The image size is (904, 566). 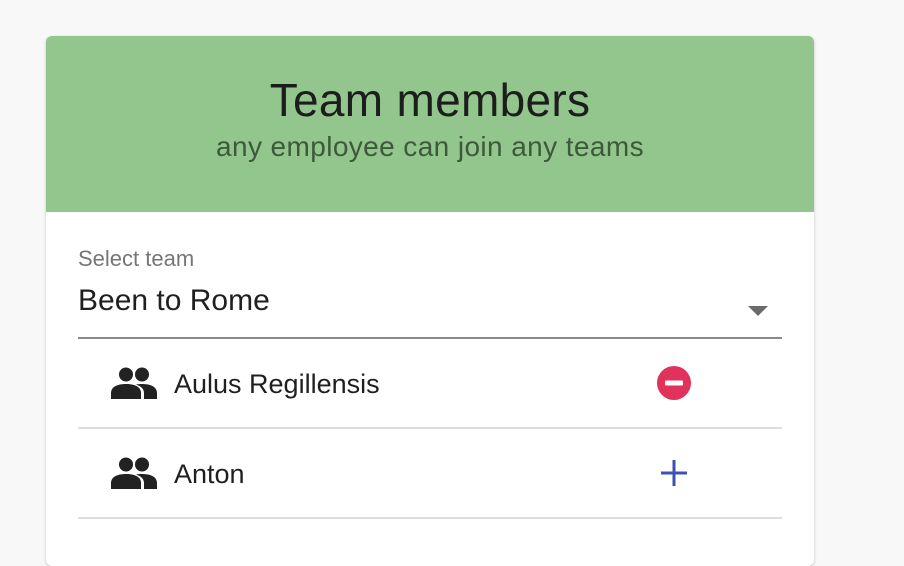 What do you see at coordinates (430, 100) in the screenshot?
I see `card-title: Team members` at bounding box center [430, 100].